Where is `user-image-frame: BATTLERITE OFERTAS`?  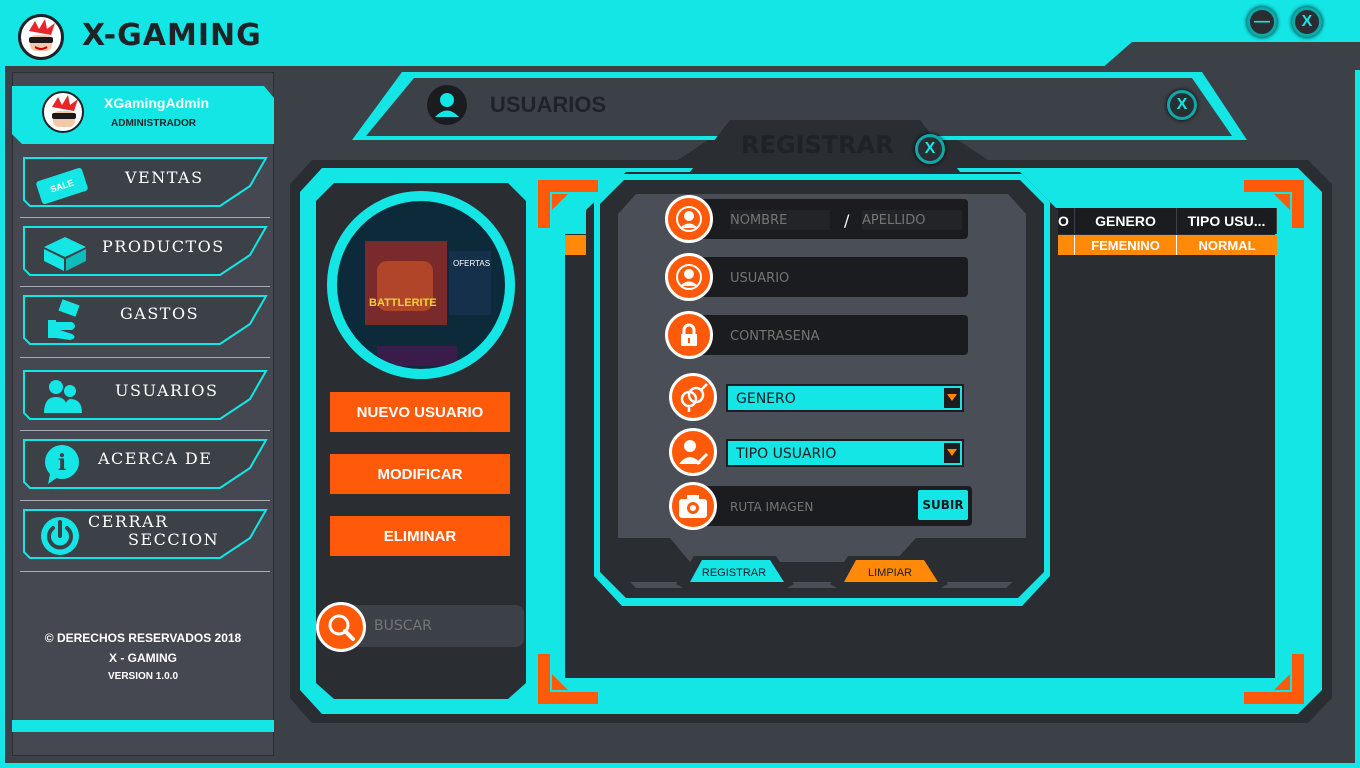
user-image-frame: BATTLERITE OFERTAS is located at coordinates (421, 285).